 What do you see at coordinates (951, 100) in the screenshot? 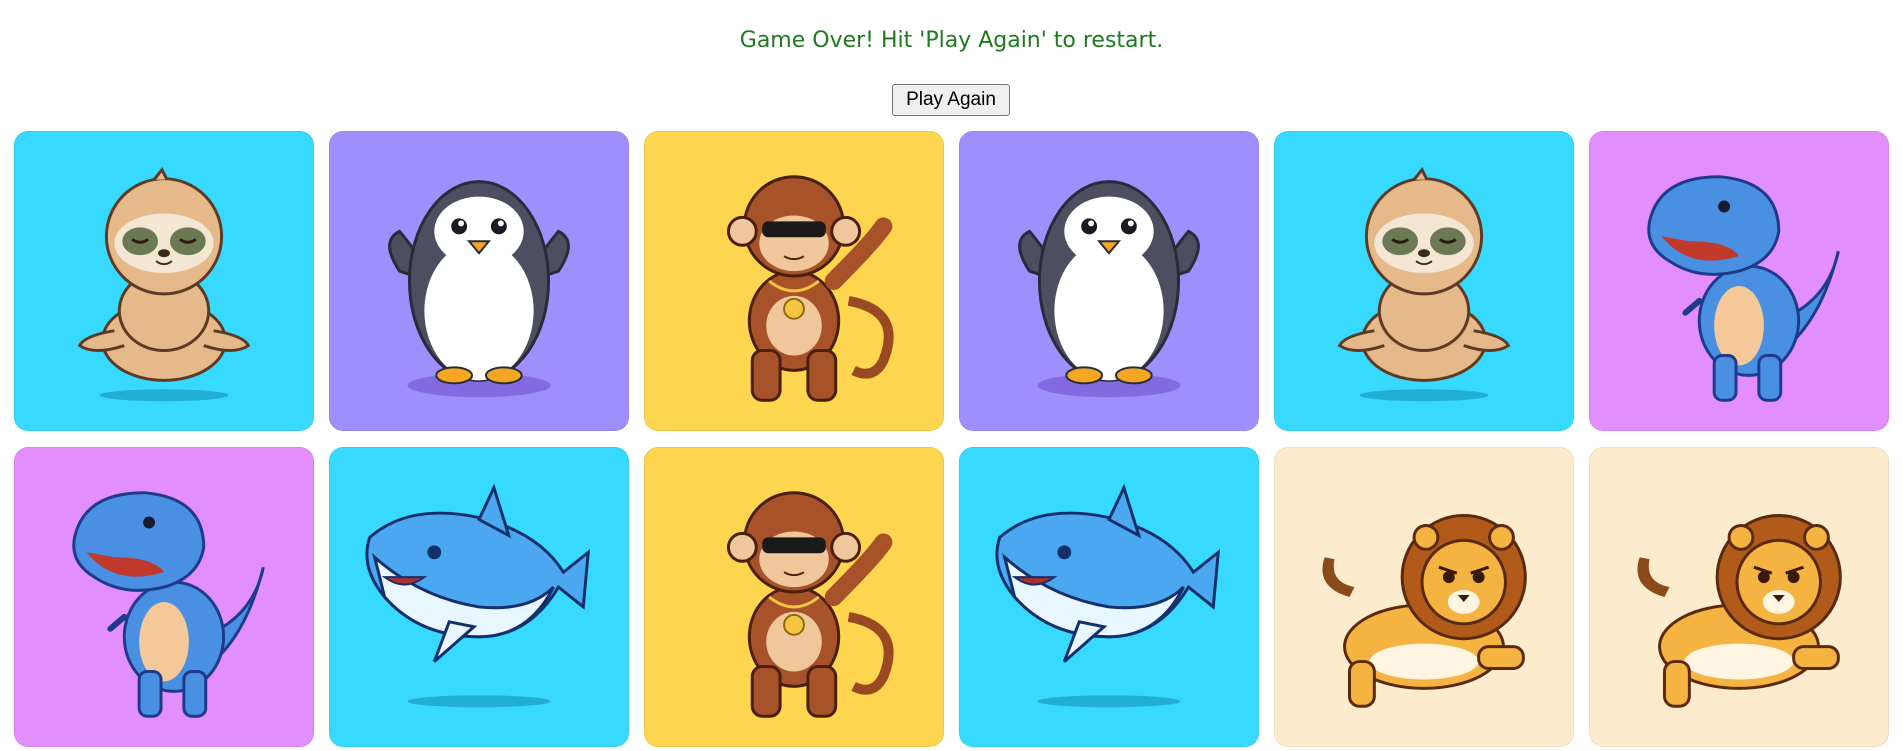
I see `play-again-button: Play Again` at bounding box center [951, 100].